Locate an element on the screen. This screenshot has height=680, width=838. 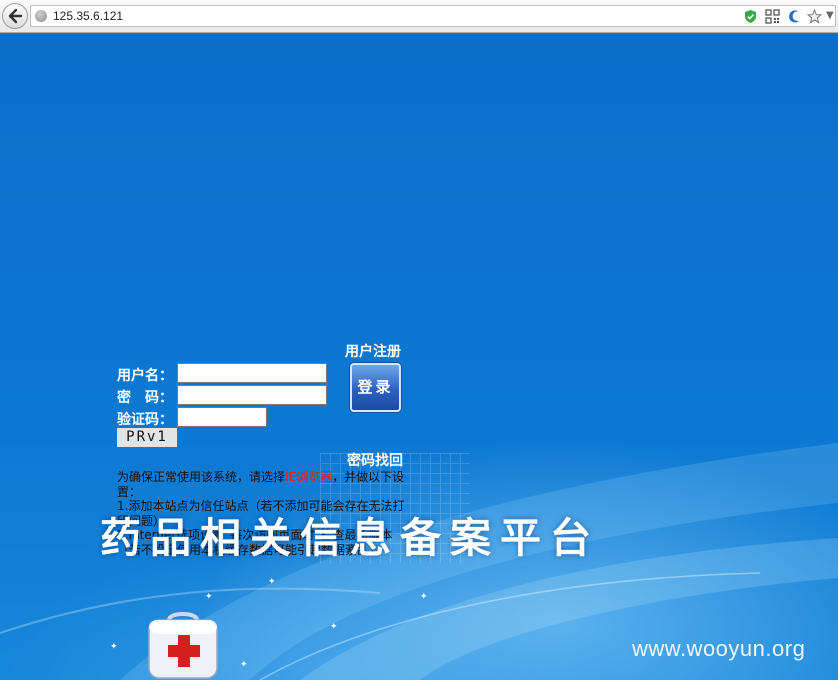
login-button: 登录 is located at coordinates (375, 387).